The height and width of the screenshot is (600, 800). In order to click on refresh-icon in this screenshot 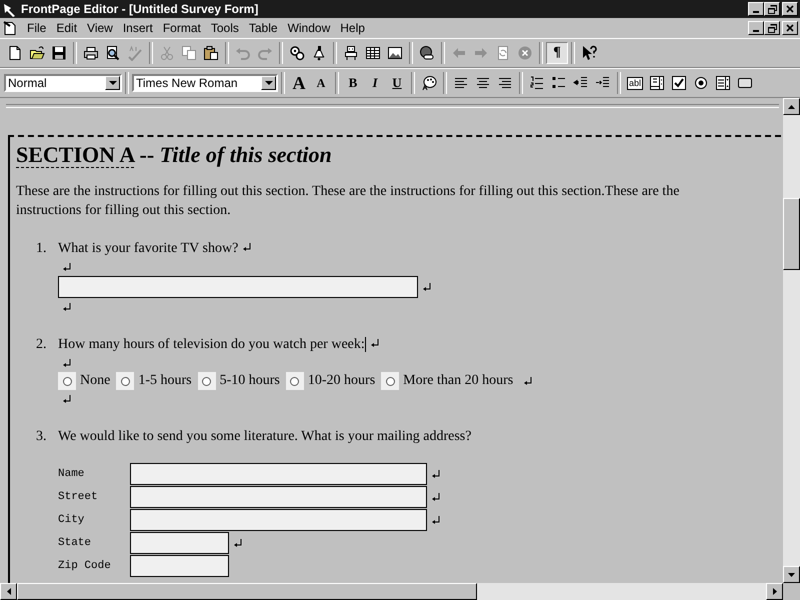, I will do `click(503, 53)`.